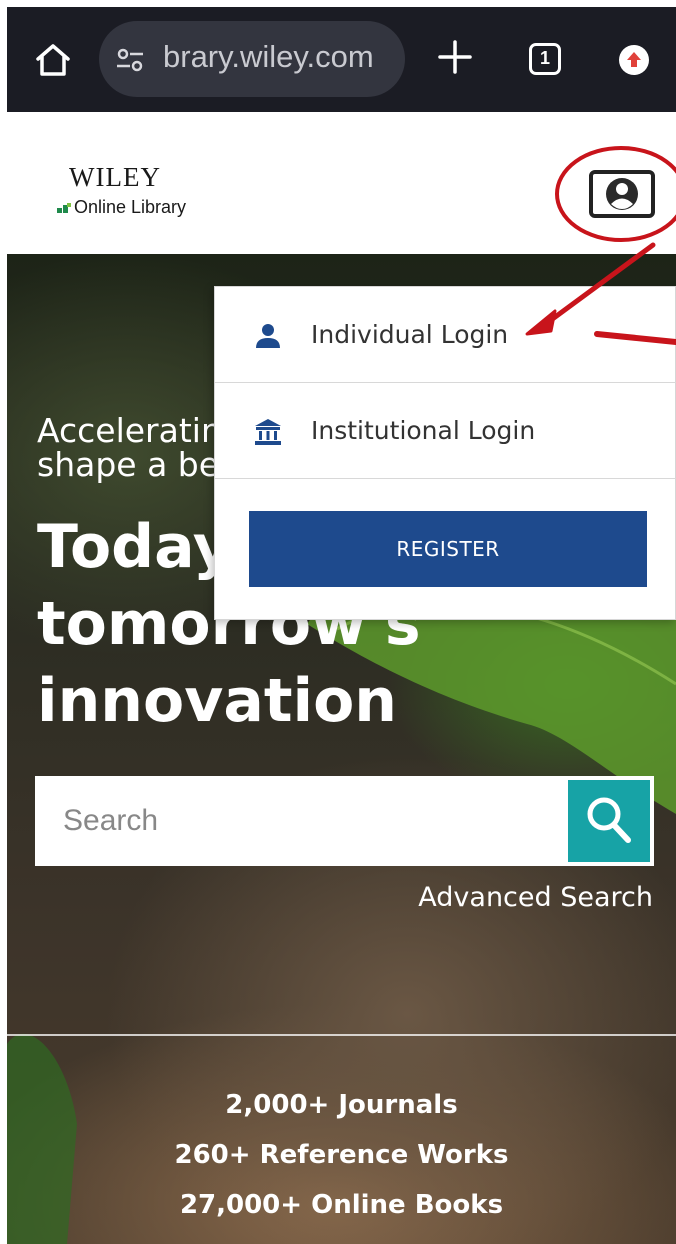 The width and height of the screenshot is (676, 1244). Describe the element at coordinates (130, 207) in the screenshot. I see `logo-subtitle: Online Library` at that location.